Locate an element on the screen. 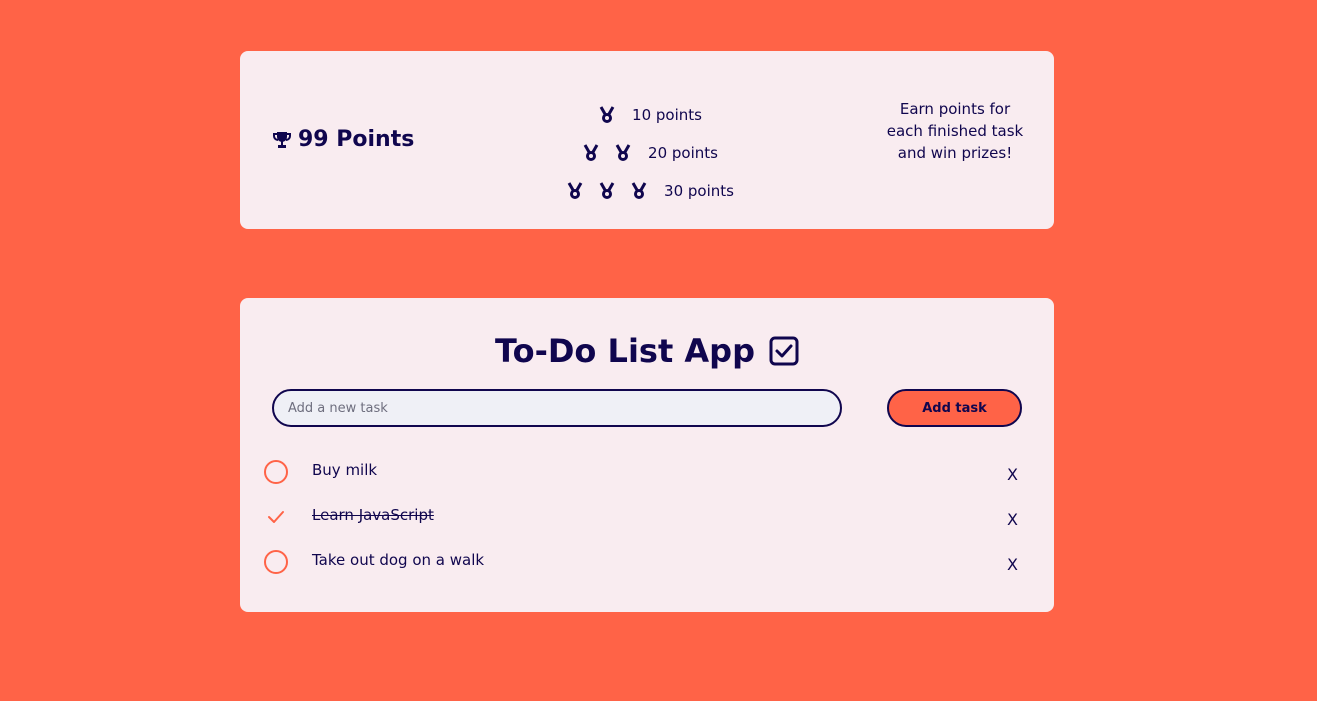  add-task-button: Add task is located at coordinates (954, 408).